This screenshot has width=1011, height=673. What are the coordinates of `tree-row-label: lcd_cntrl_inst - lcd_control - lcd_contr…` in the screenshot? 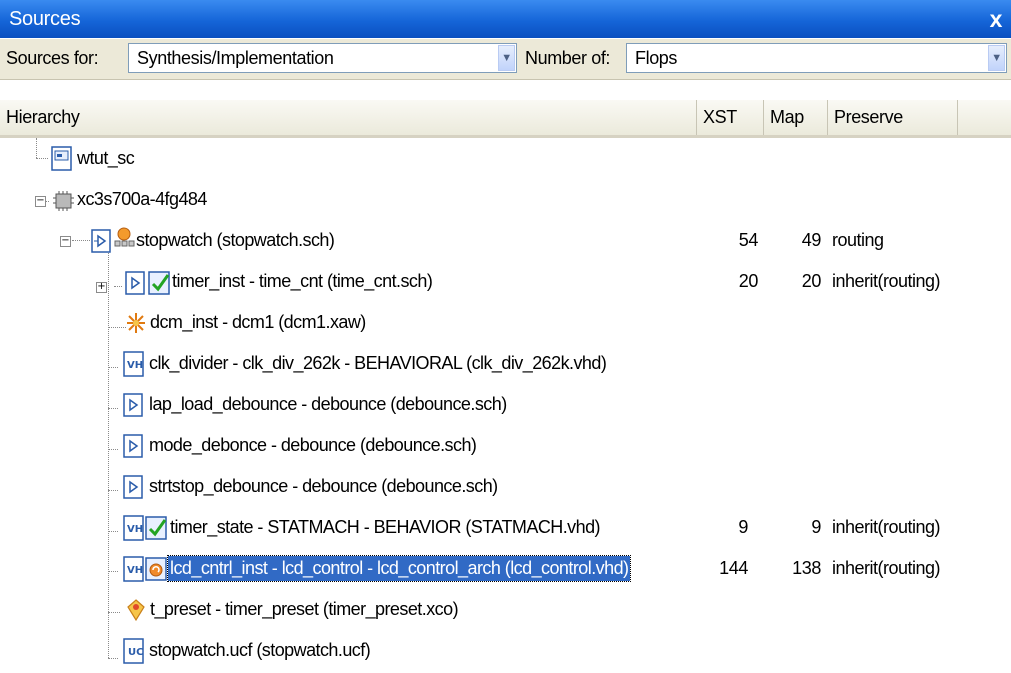 It's located at (399, 568).